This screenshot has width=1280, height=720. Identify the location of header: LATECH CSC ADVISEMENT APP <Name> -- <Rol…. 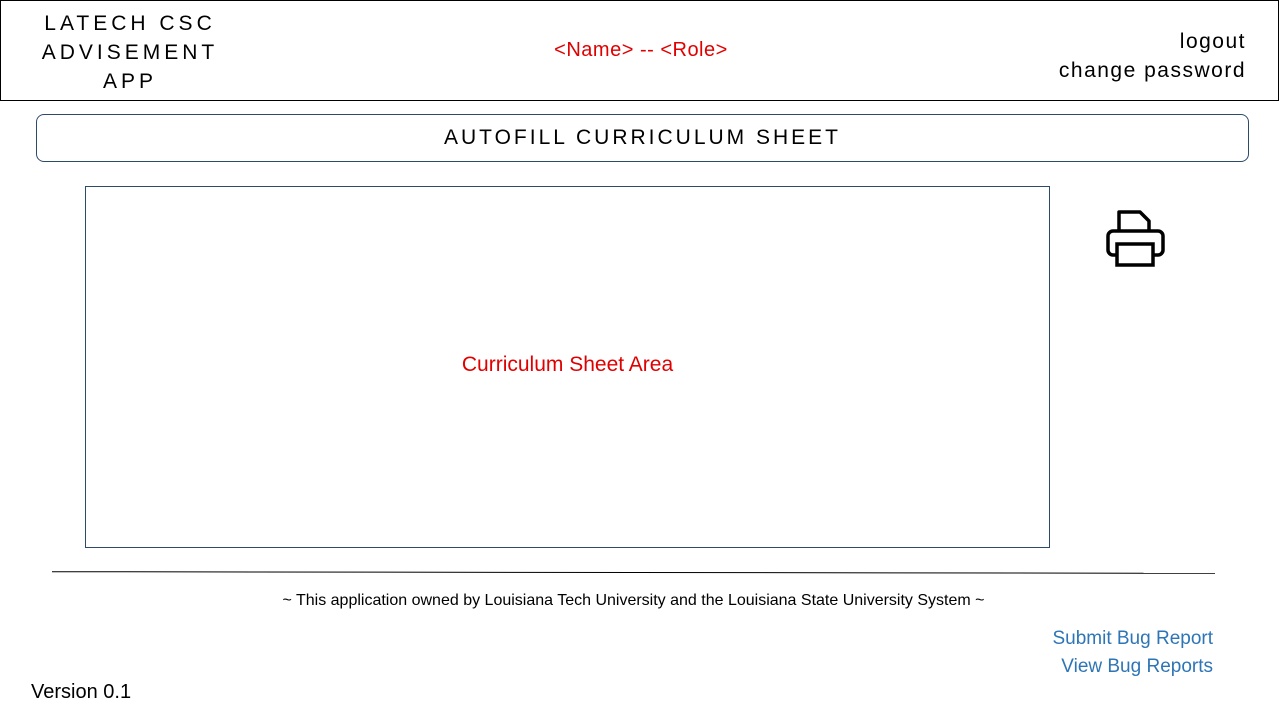
(639, 50).